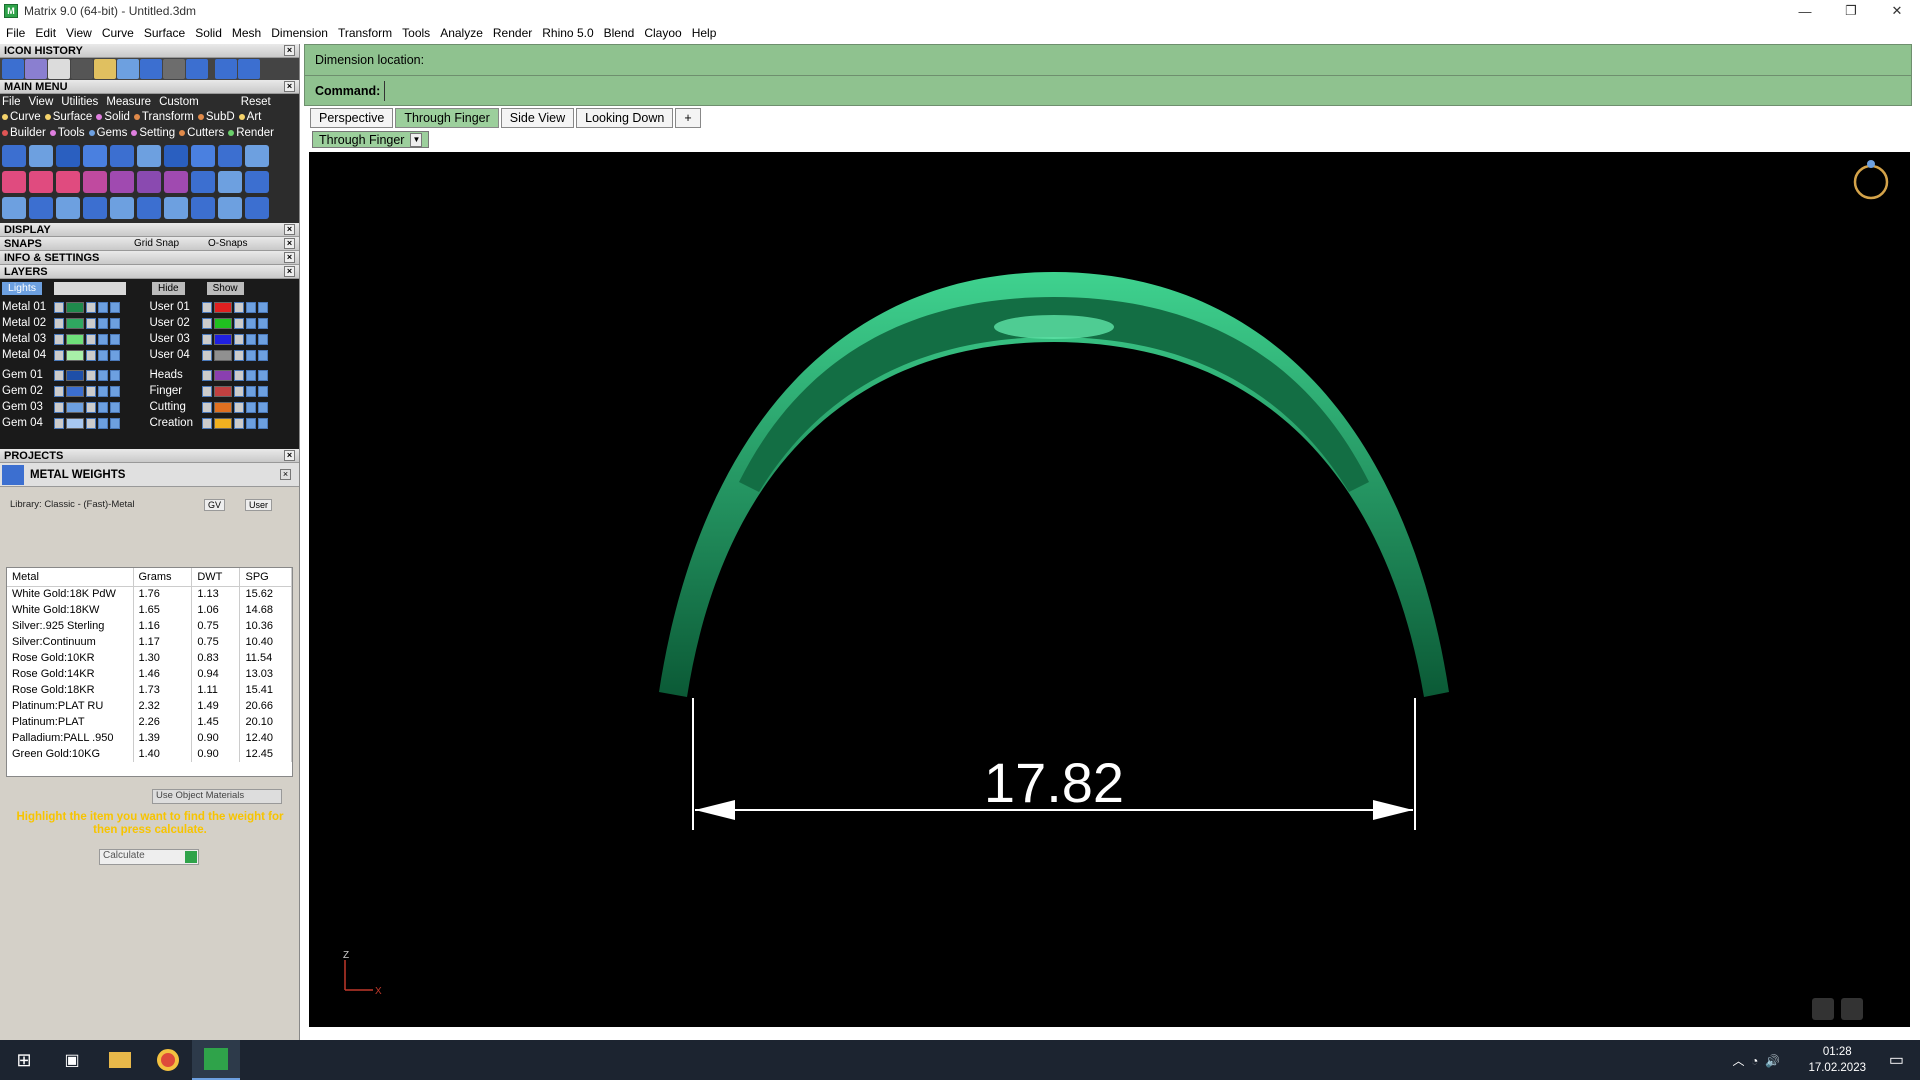 This screenshot has width=1920, height=1080. What do you see at coordinates (149, 594) in the screenshot?
I see `table-row: White Gold:18K PdW 1.76 1.13 15.62` at bounding box center [149, 594].